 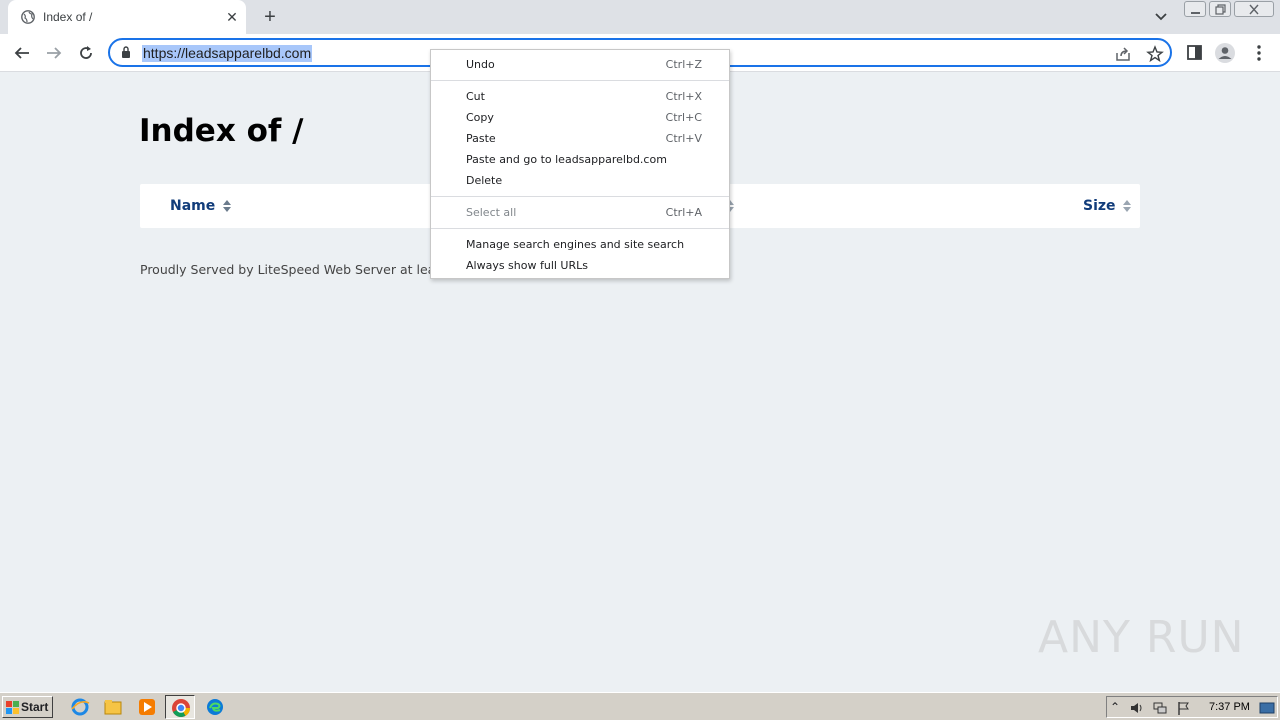 I want to click on menu-item-shortcut: Ctrl+C, so click(x=683, y=117).